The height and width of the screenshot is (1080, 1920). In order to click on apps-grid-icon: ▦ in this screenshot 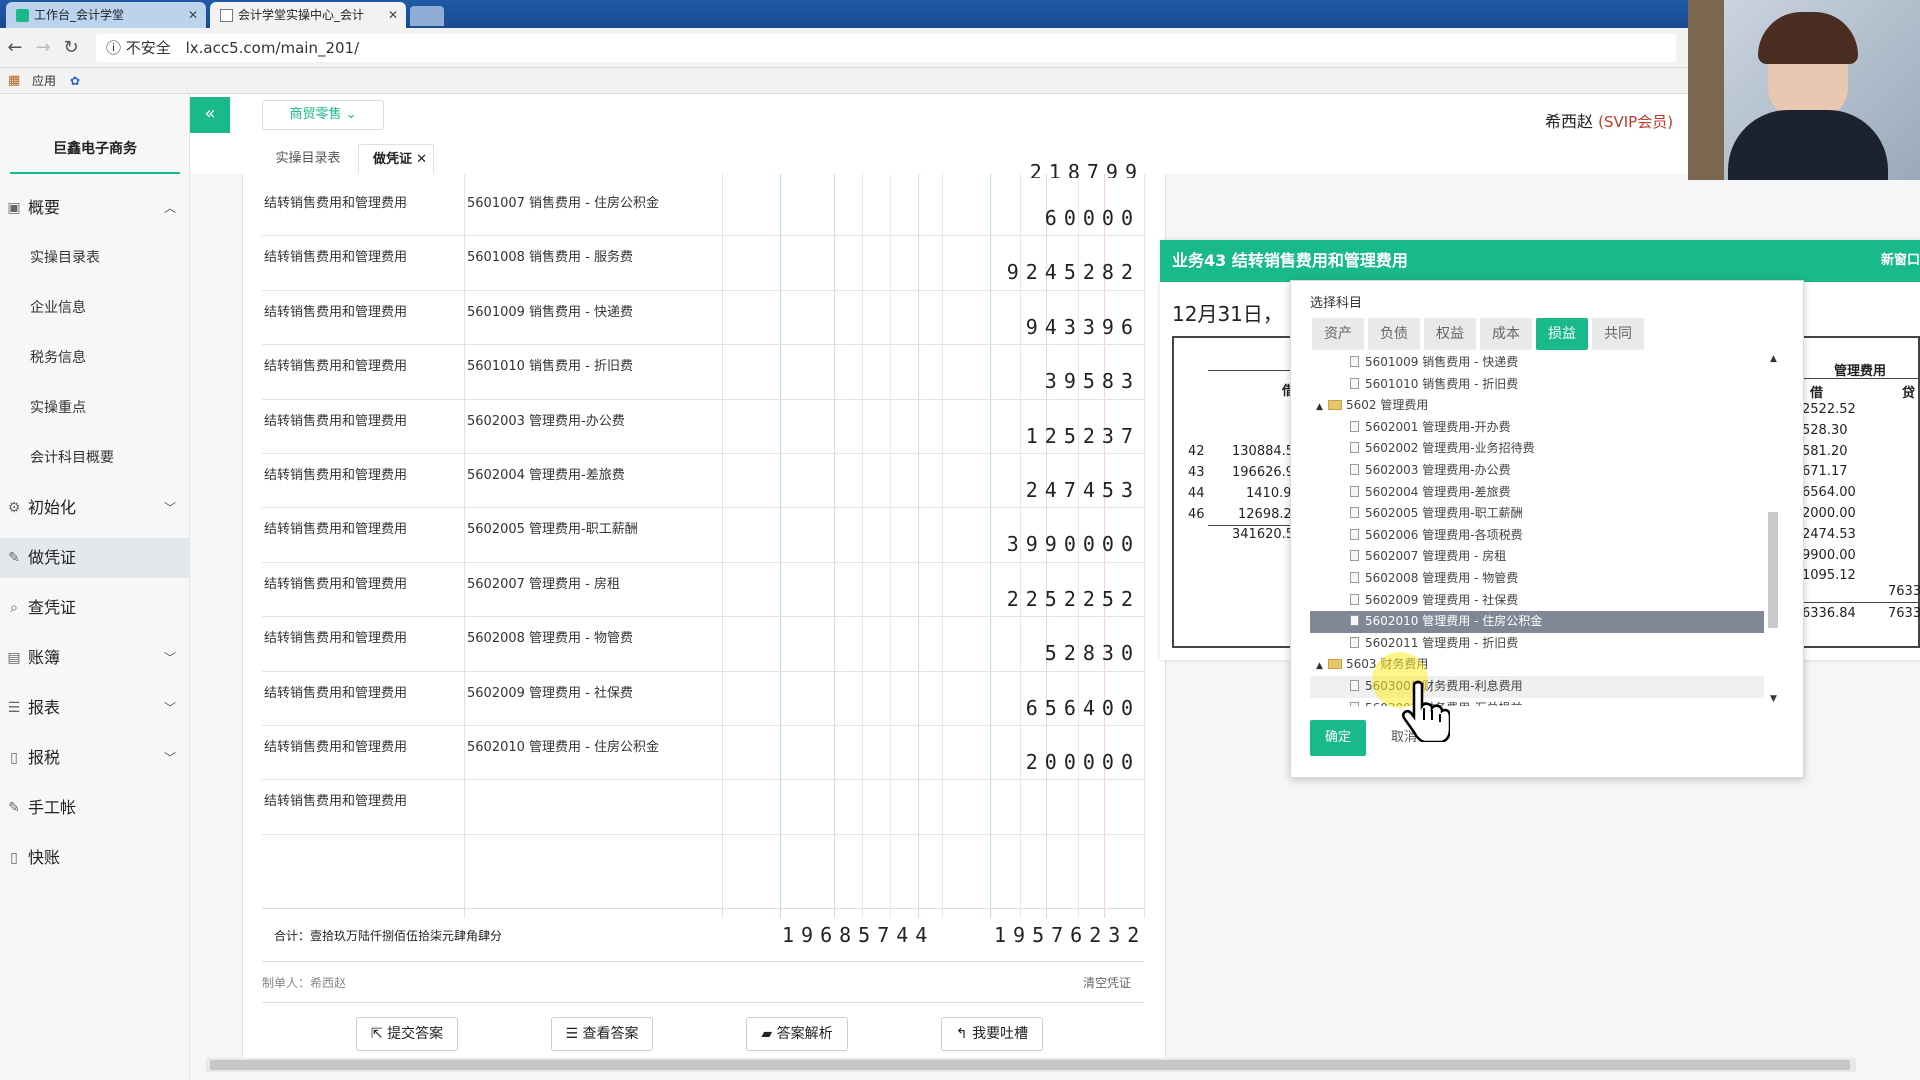, I will do `click(14, 81)`.